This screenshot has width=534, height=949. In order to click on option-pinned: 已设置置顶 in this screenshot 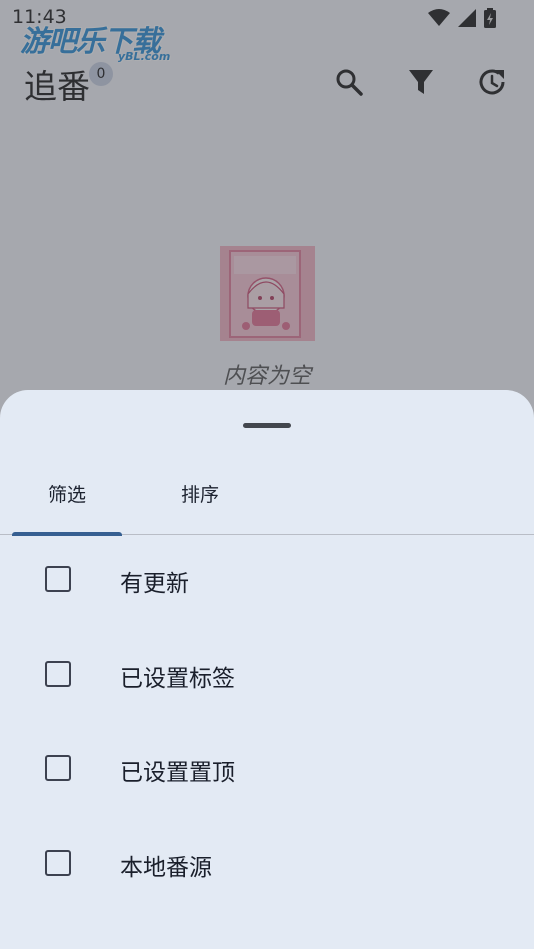, I will do `click(267, 770)`.